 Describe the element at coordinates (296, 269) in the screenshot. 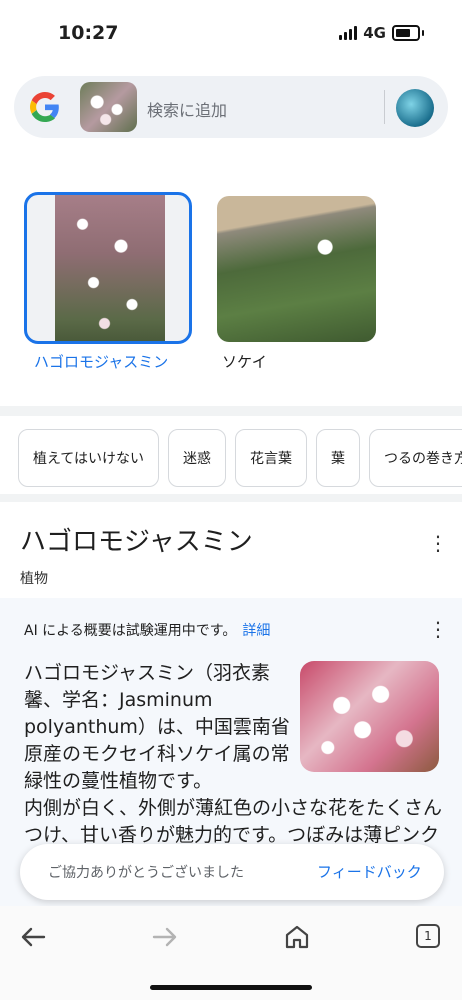

I see `result-card` at that location.